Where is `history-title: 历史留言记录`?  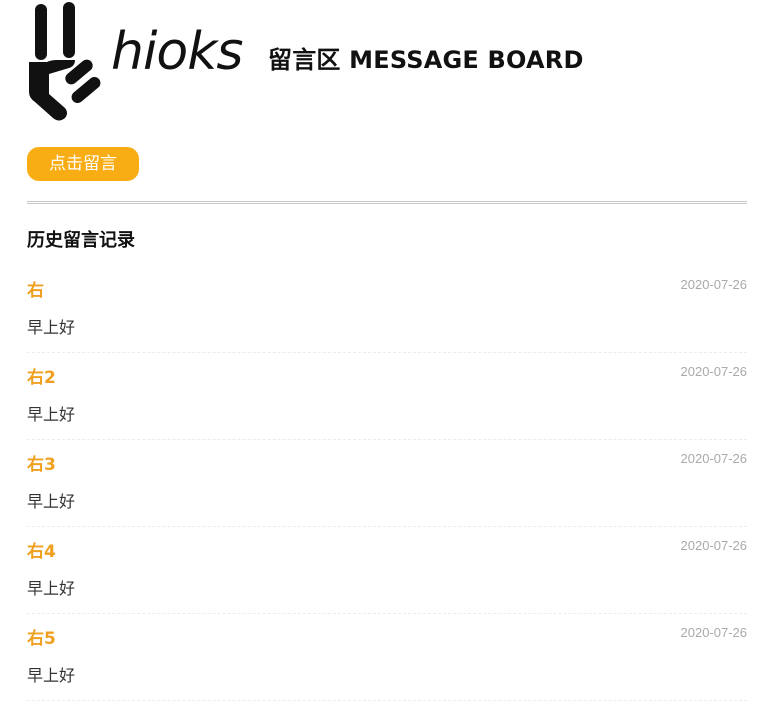 history-title: 历史留言记录 is located at coordinates (81, 240).